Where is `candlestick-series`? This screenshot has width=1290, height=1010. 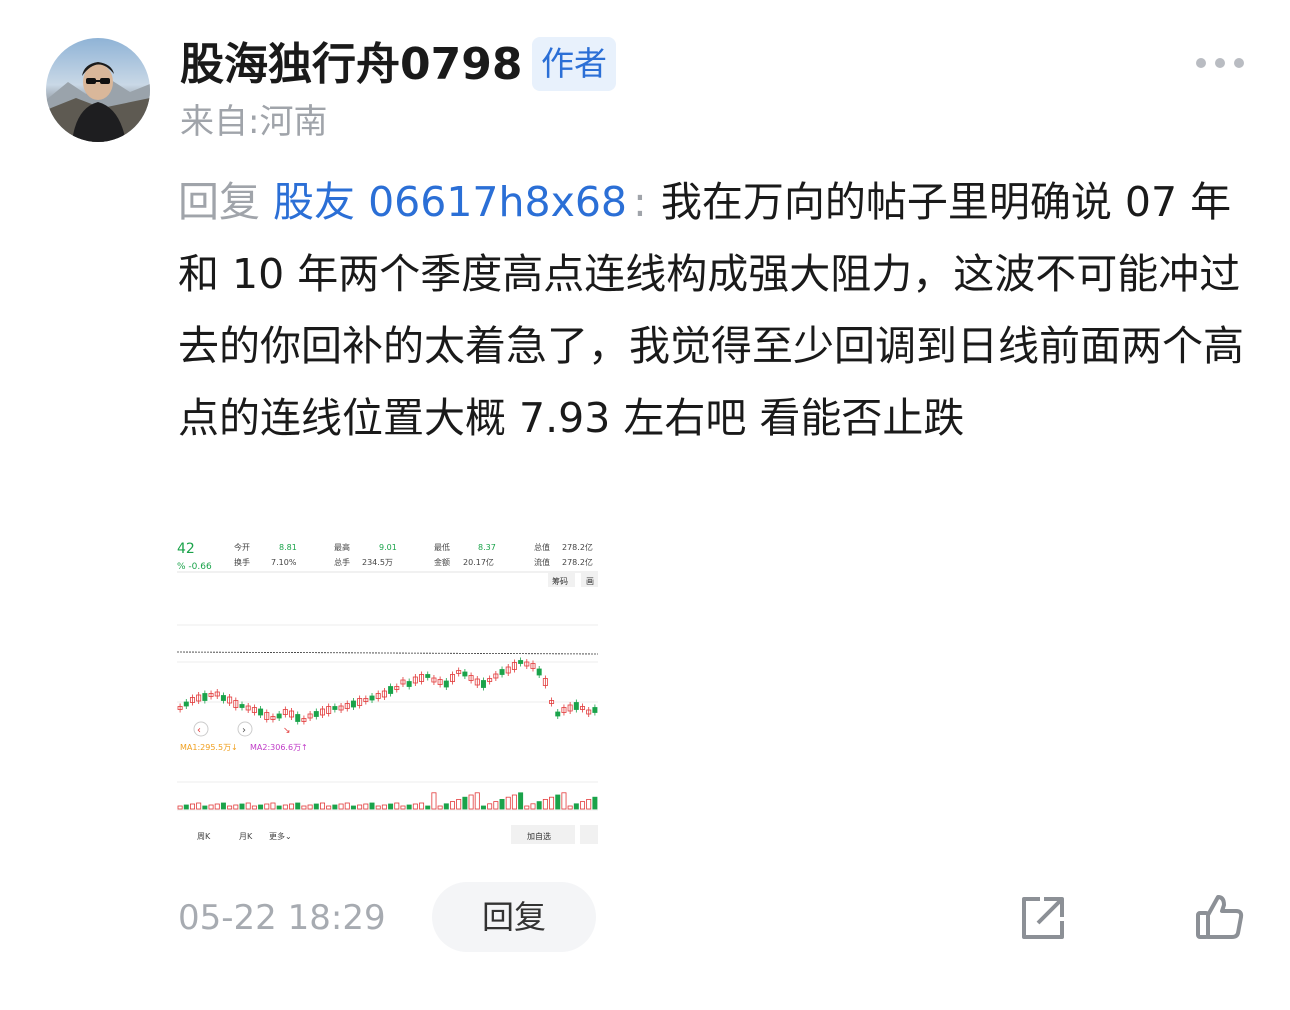
candlestick-series is located at coordinates (387, 691).